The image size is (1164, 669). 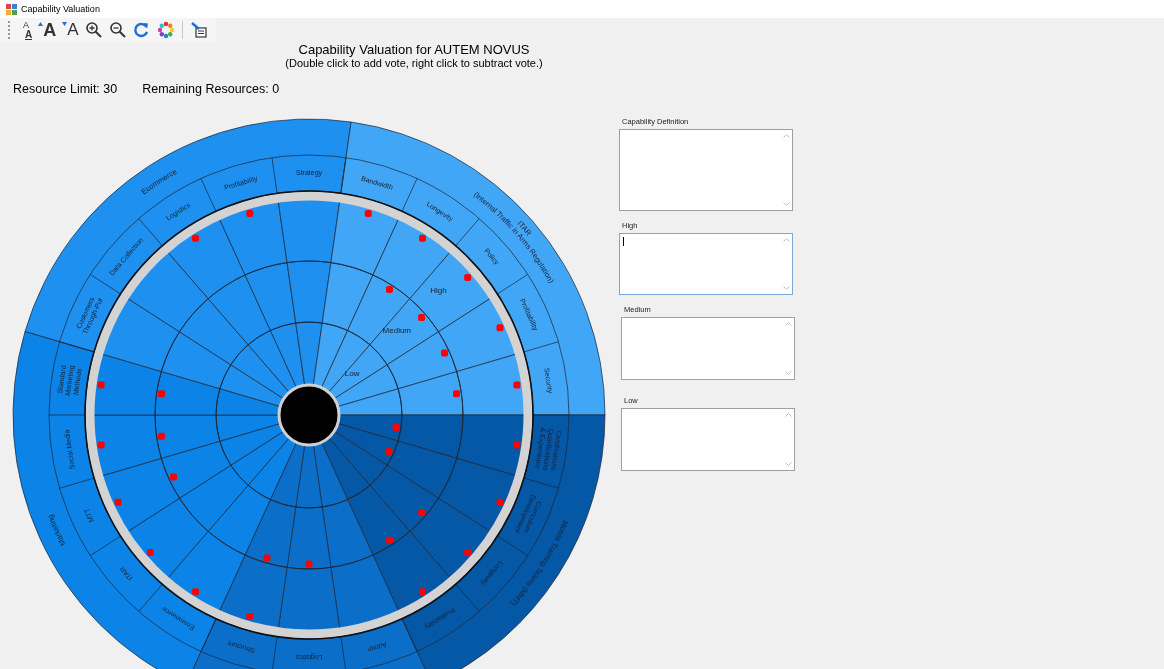 I want to click on ring-label: High, so click(x=438, y=290).